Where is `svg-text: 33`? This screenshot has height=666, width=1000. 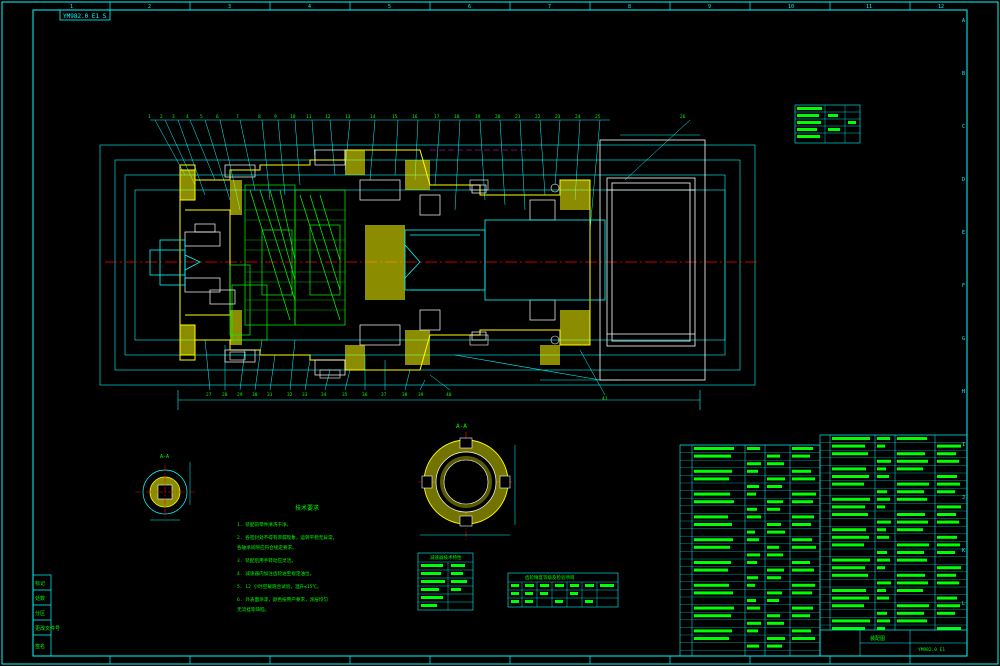 svg-text: 33 is located at coordinates (305, 395).